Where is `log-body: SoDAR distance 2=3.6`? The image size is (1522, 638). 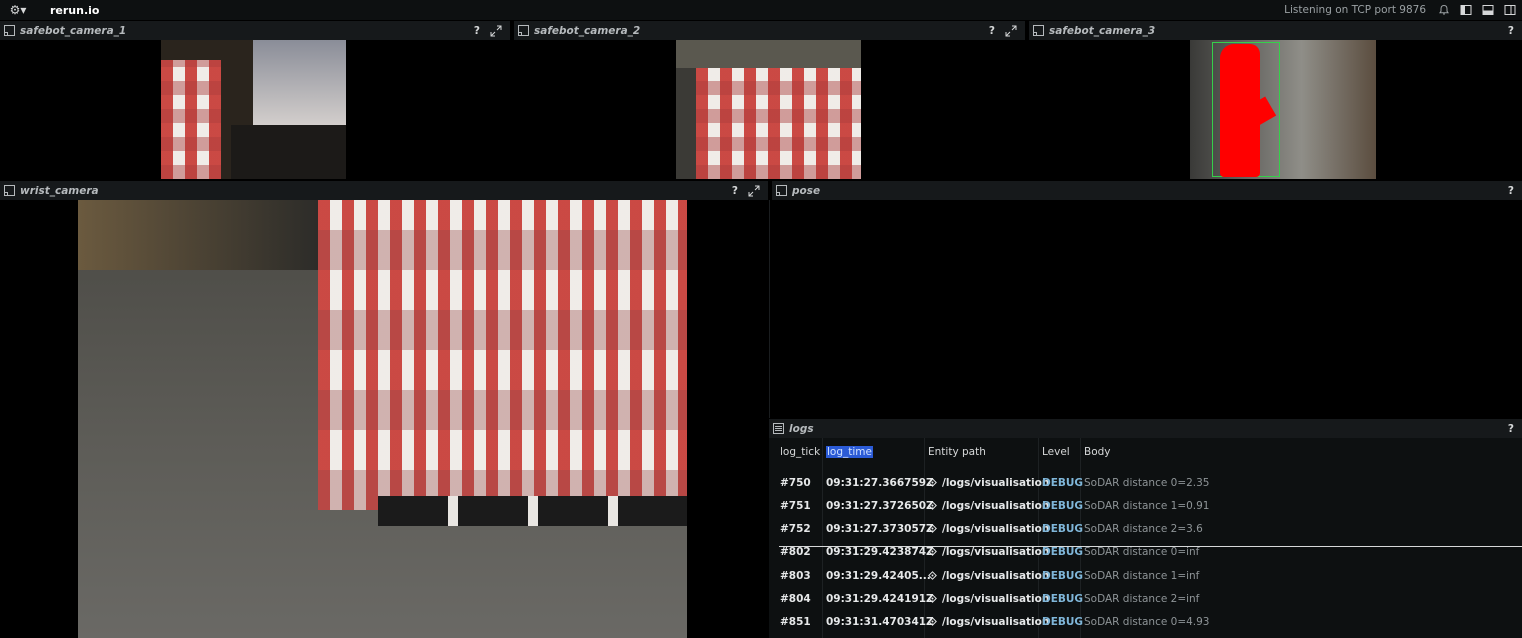
log-body: SoDAR distance 2=3.6 is located at coordinates (1143, 529).